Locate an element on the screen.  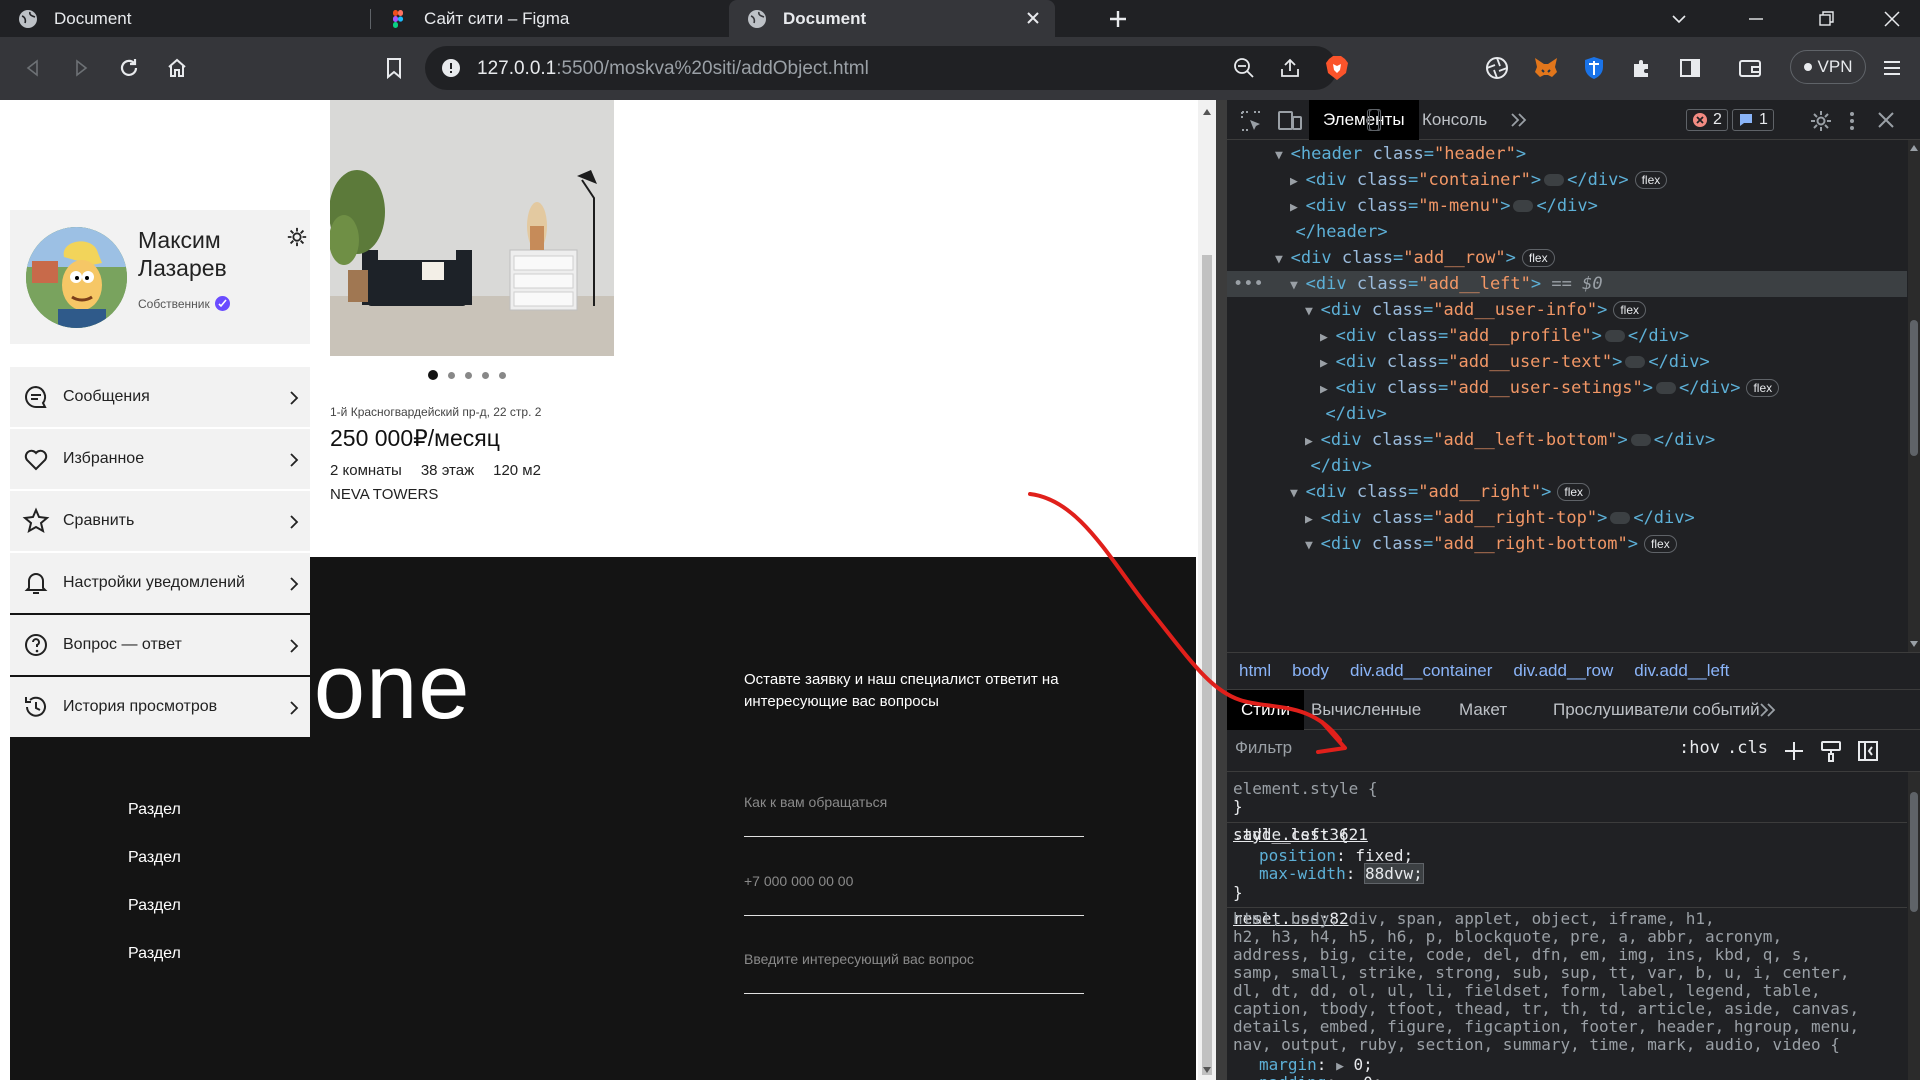
breadcrumb-item: div.add__container is located at coordinates (1421, 671).